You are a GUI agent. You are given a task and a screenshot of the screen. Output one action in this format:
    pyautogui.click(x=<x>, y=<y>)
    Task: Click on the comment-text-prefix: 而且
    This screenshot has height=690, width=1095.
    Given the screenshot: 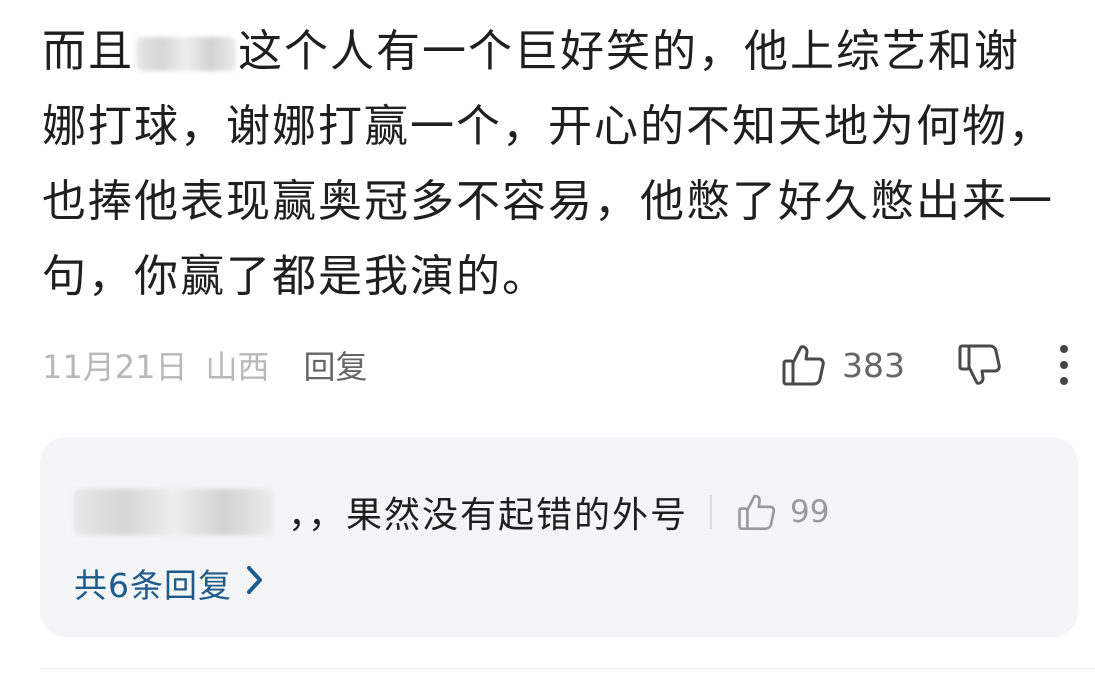 What is the action you would take?
    pyautogui.click(x=88, y=51)
    